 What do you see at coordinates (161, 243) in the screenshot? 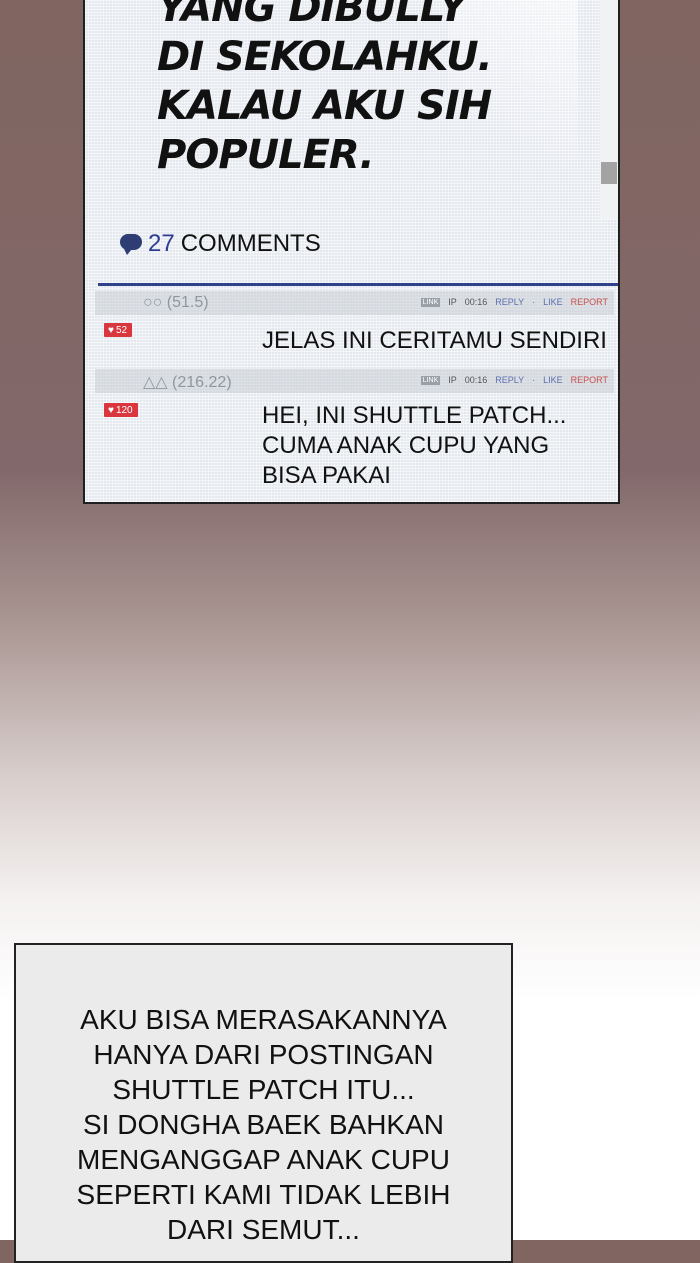
I see `comment-count: 27` at bounding box center [161, 243].